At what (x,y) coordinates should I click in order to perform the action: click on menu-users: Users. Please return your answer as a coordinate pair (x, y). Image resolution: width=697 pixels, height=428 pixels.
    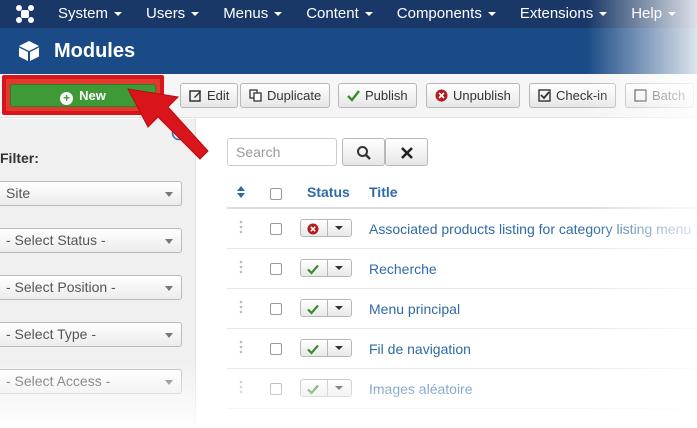
    Looking at the image, I should click on (172, 14).